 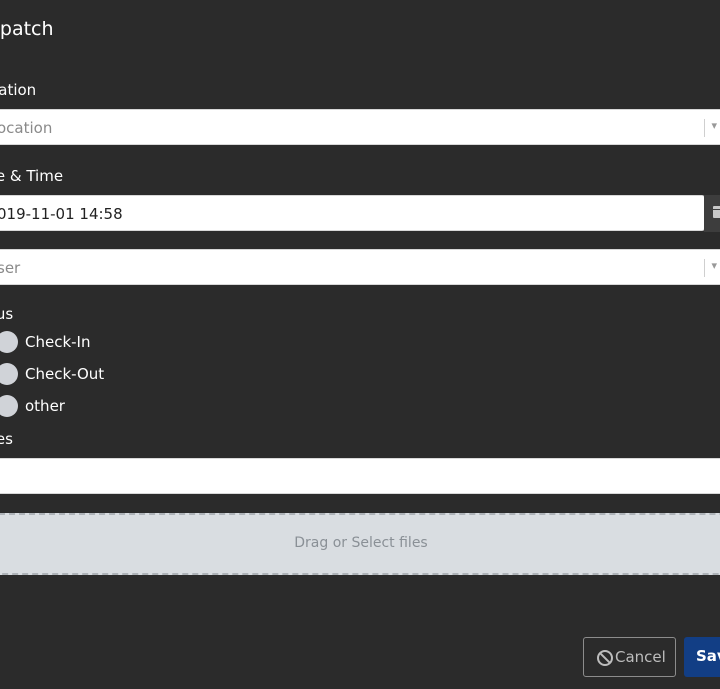 I want to click on datetime-value: 019-11-01 14:58, so click(x=61, y=214).